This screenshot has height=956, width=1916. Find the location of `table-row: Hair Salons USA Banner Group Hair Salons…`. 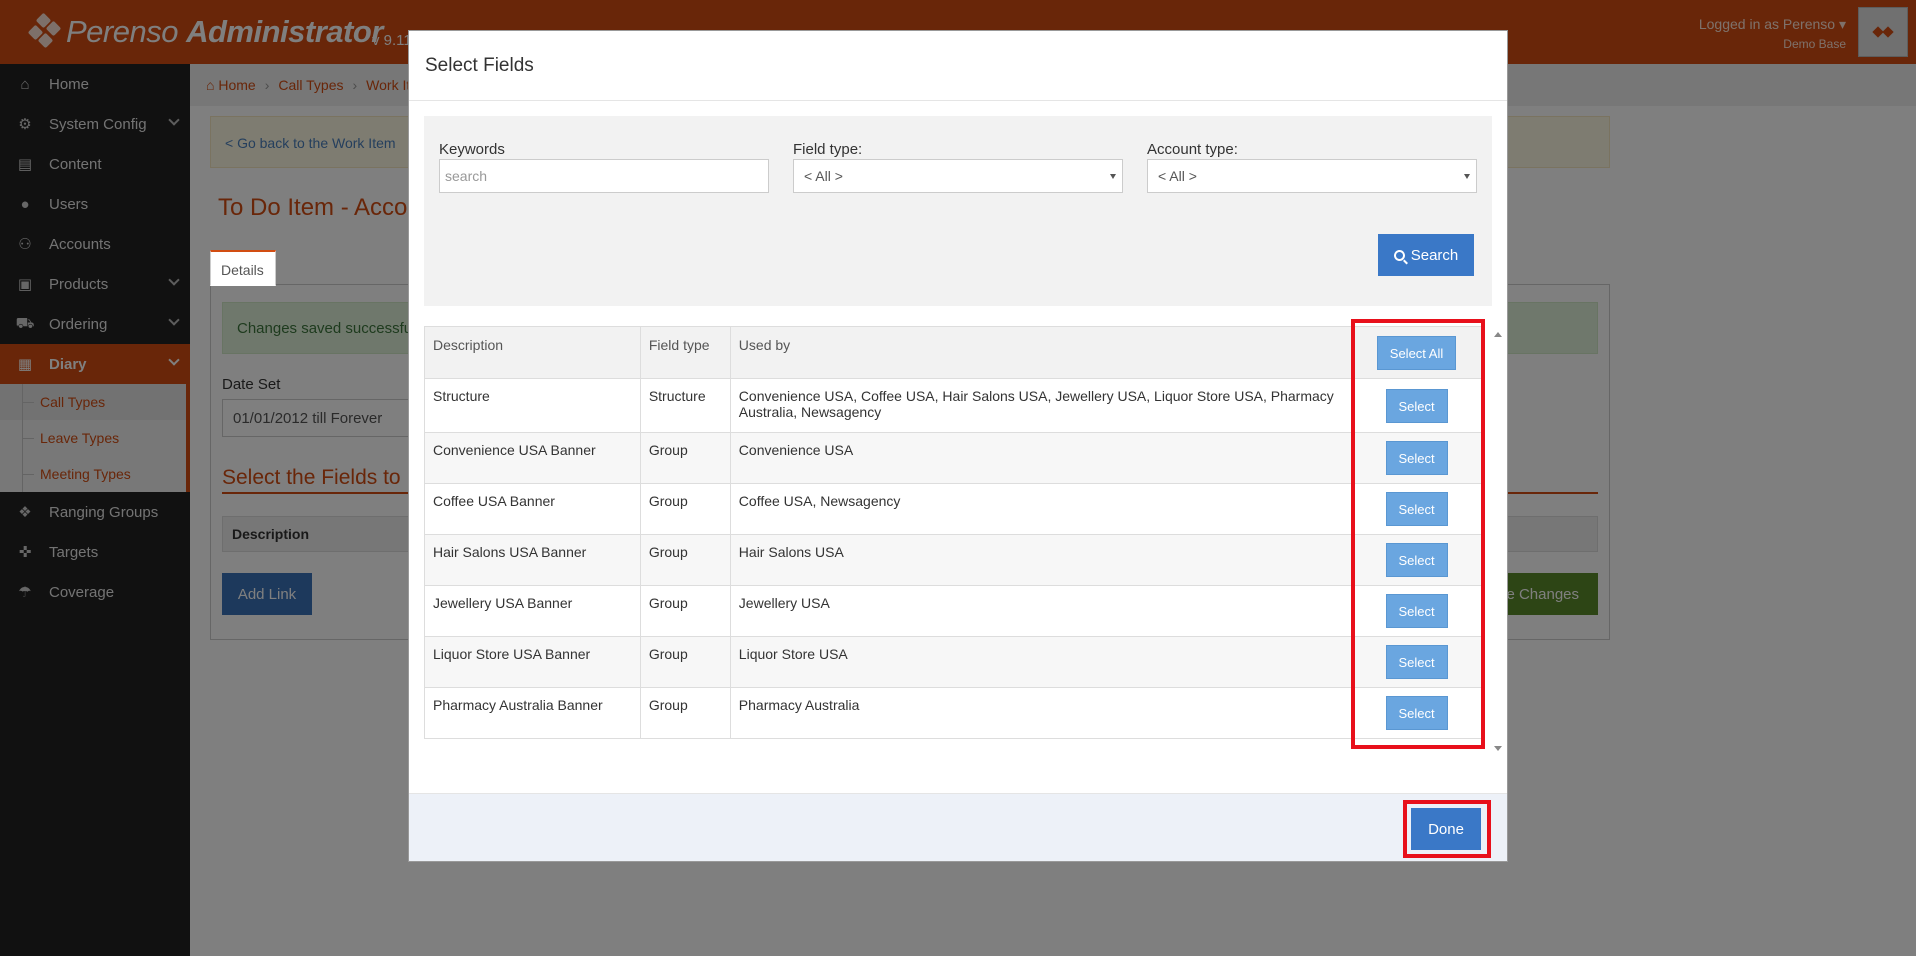

table-row: Hair Salons USA Banner Group Hair Salons… is located at coordinates (953, 560).